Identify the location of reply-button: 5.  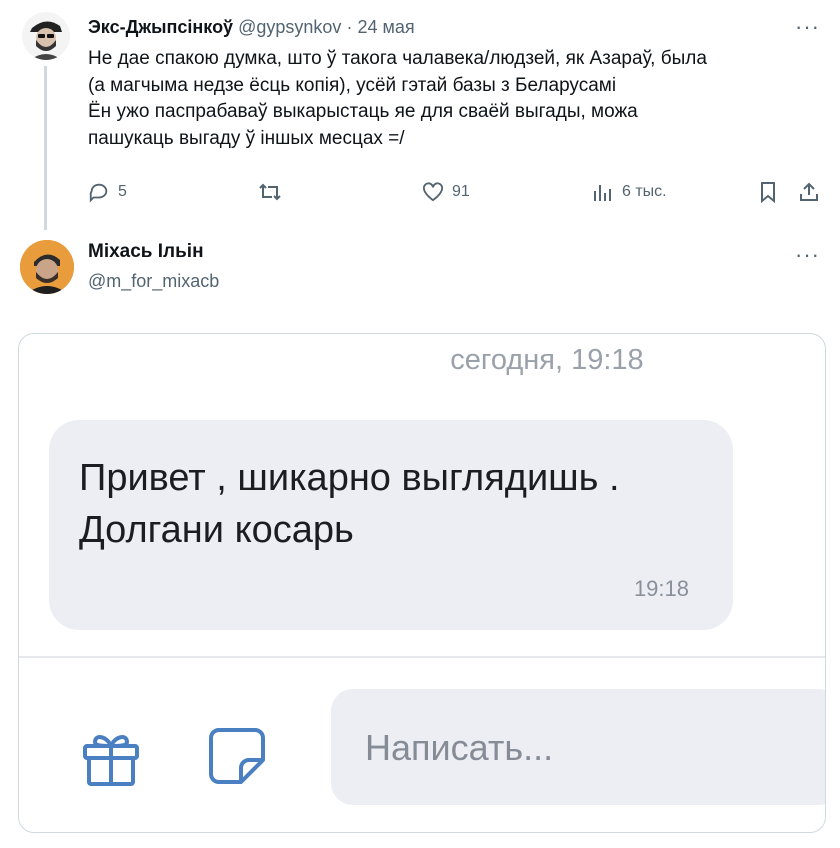
(107, 192).